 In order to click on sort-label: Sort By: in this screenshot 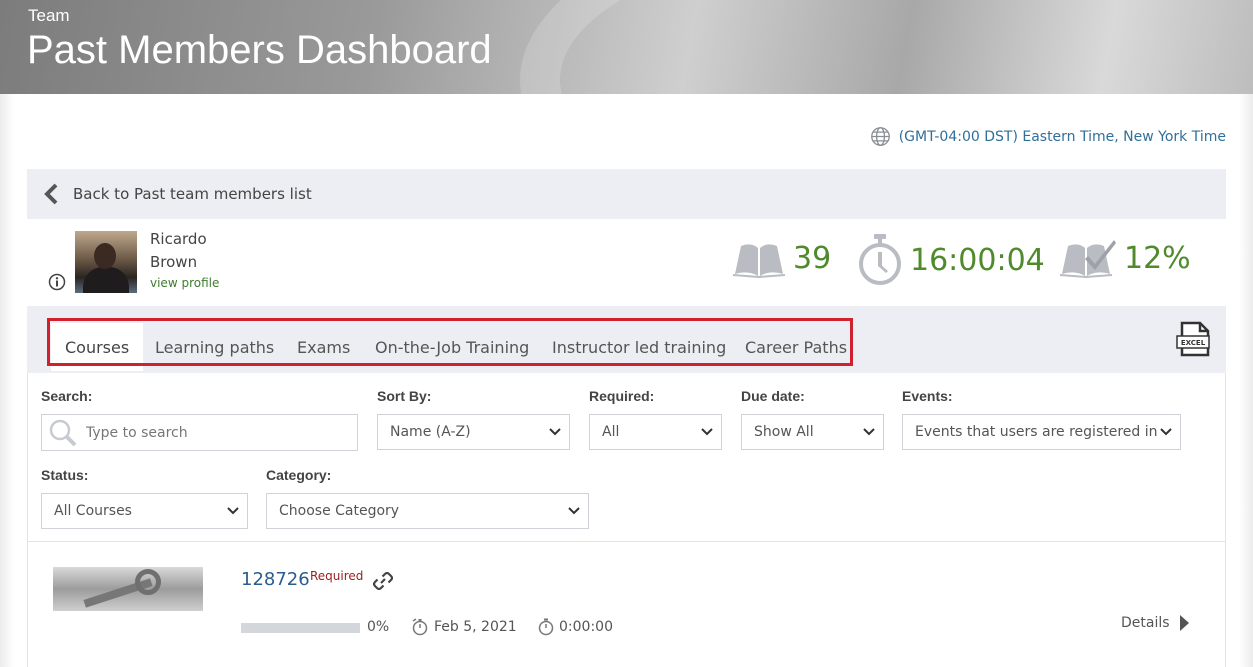, I will do `click(404, 396)`.